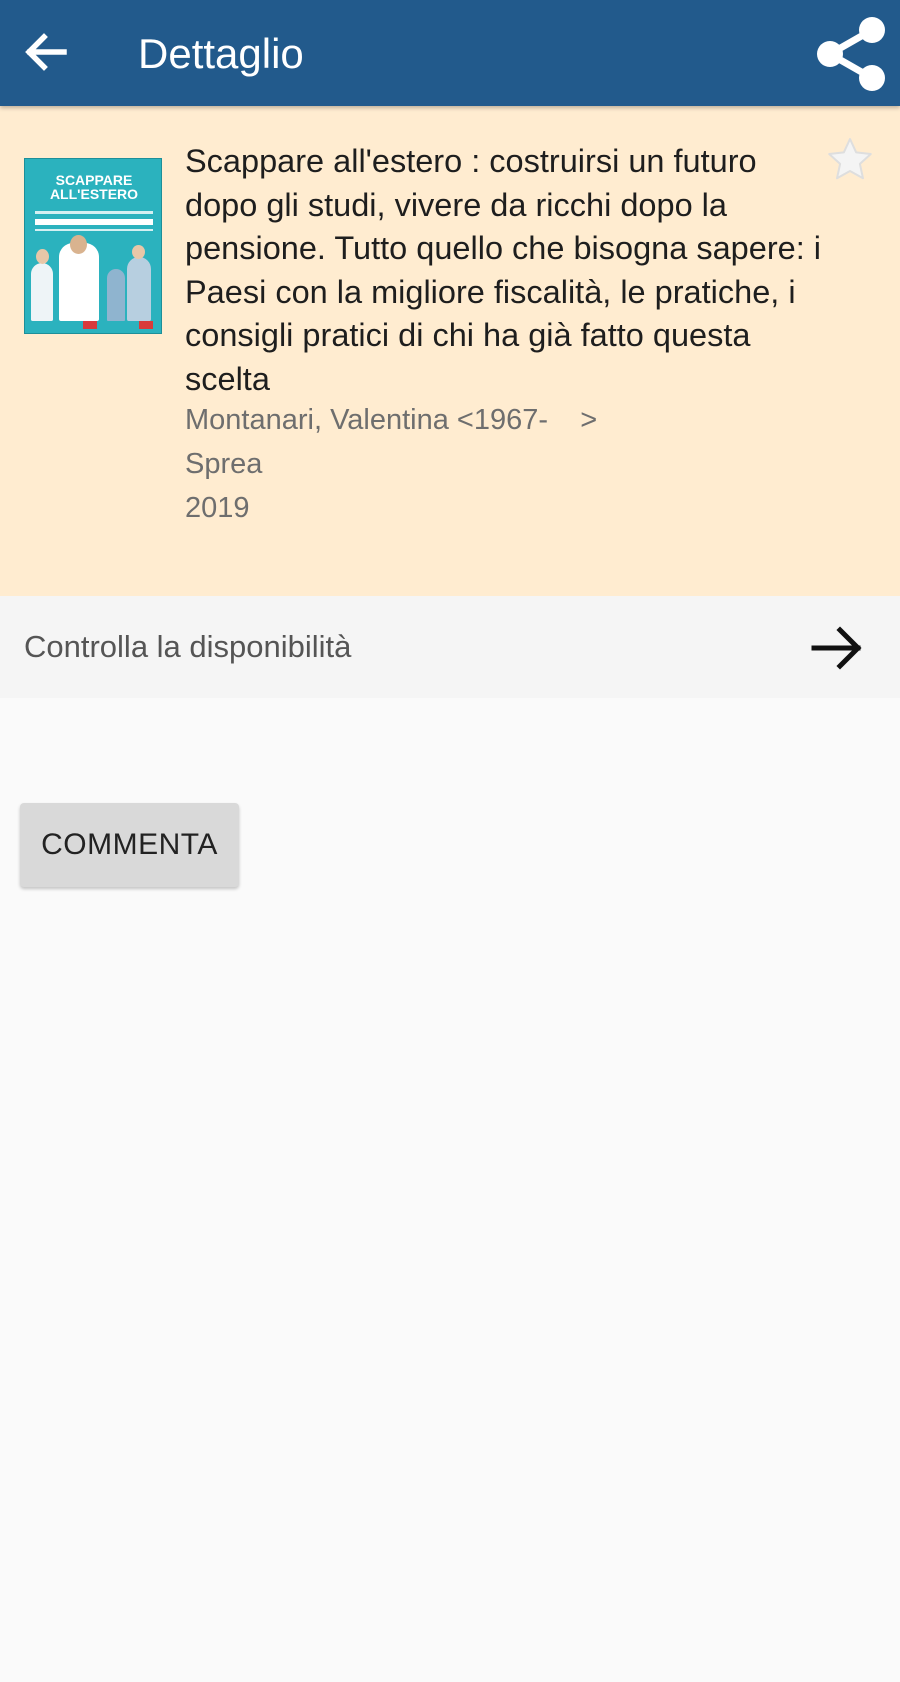 This screenshot has width=900, height=1682. Describe the element at coordinates (838, 648) in the screenshot. I see `arrow-forward-icon` at that location.